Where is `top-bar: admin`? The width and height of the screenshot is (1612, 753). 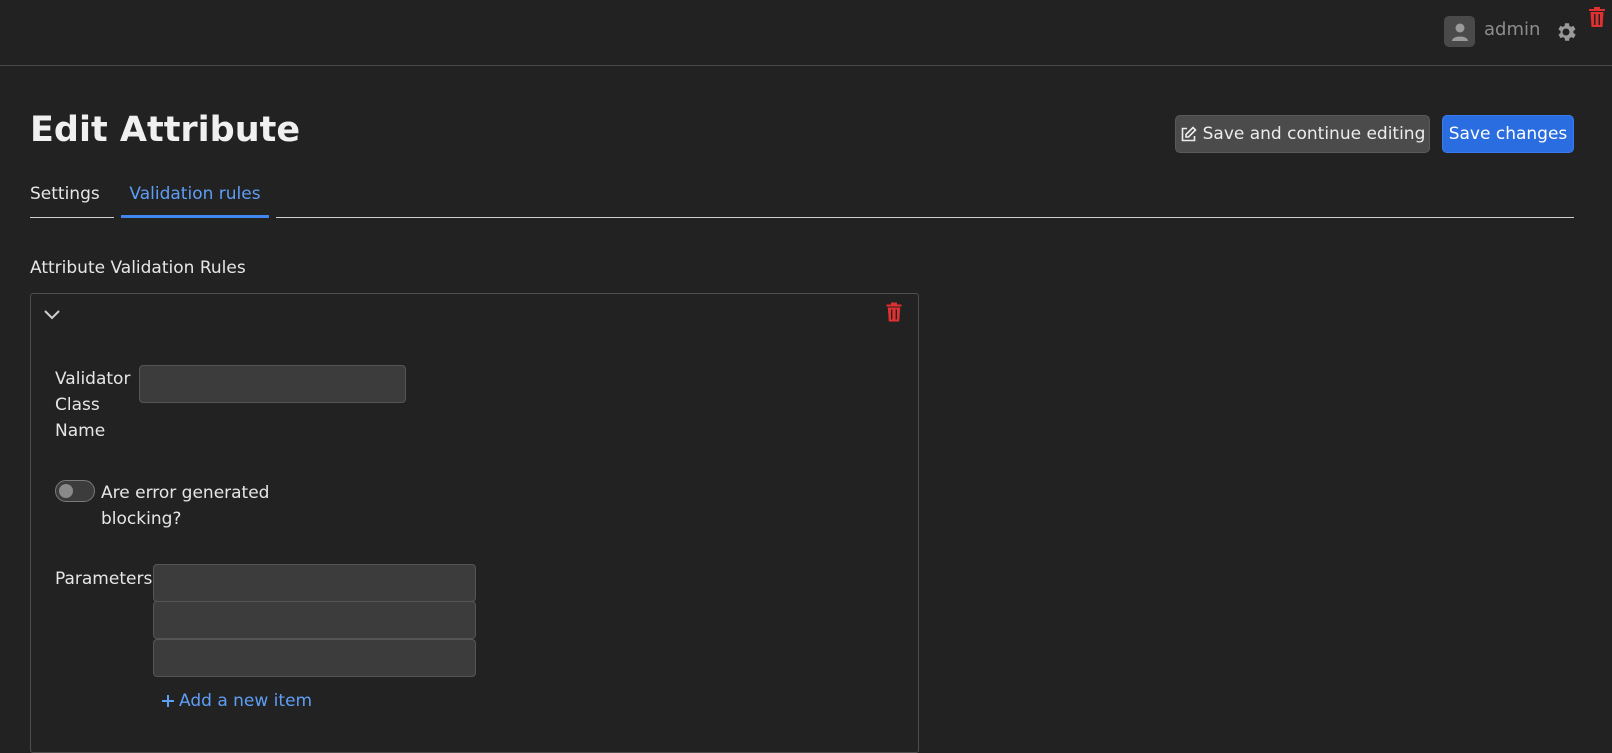 top-bar: admin is located at coordinates (806, 33).